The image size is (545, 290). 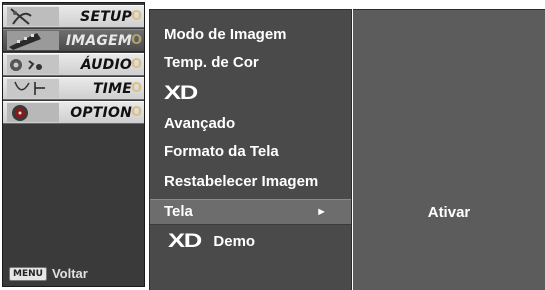 What do you see at coordinates (33, 88) in the screenshot?
I see `clock-icon` at bounding box center [33, 88].